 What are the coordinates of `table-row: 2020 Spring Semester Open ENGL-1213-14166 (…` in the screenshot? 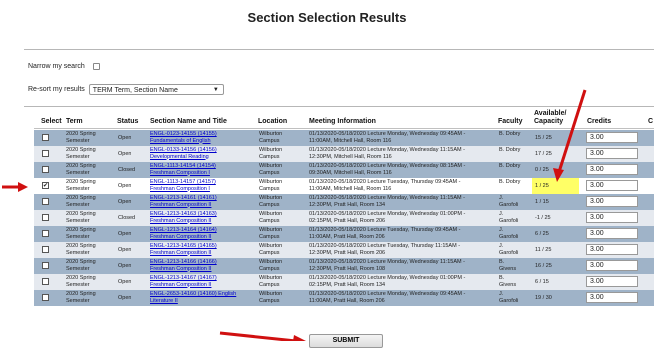 It's located at (344, 266).